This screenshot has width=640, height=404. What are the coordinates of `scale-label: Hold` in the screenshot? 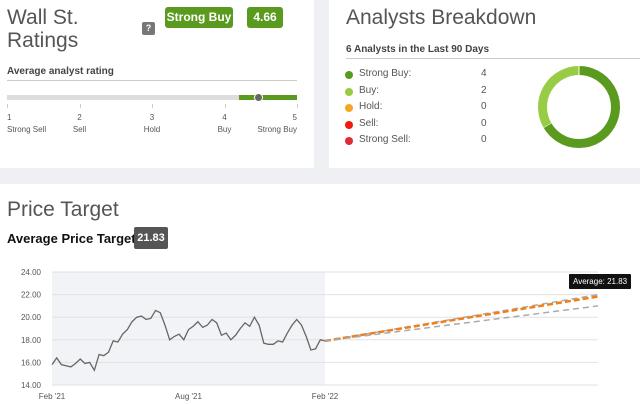 It's located at (152, 129).